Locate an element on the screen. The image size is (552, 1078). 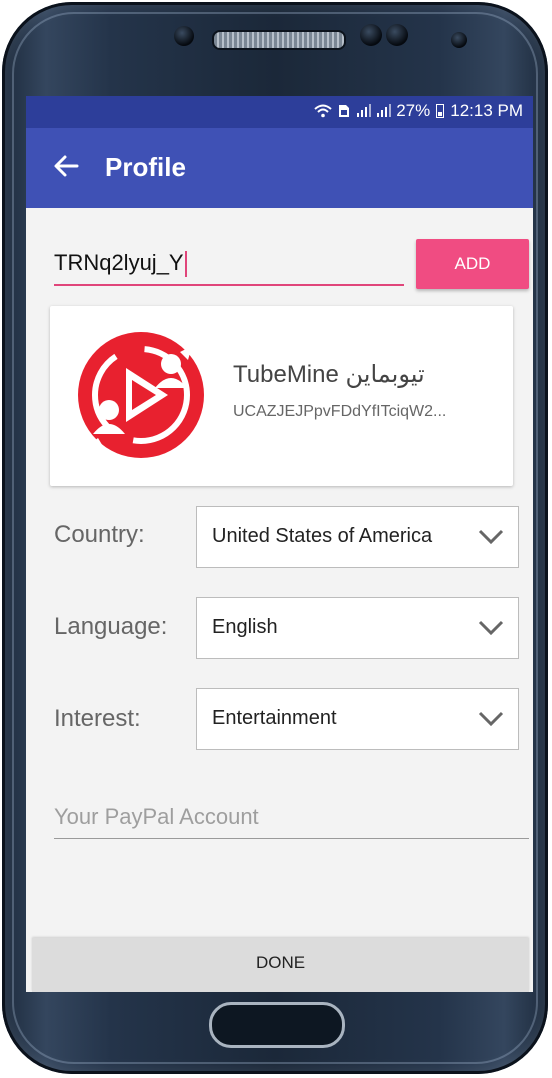
battery-percent: 27% is located at coordinates (413, 110).